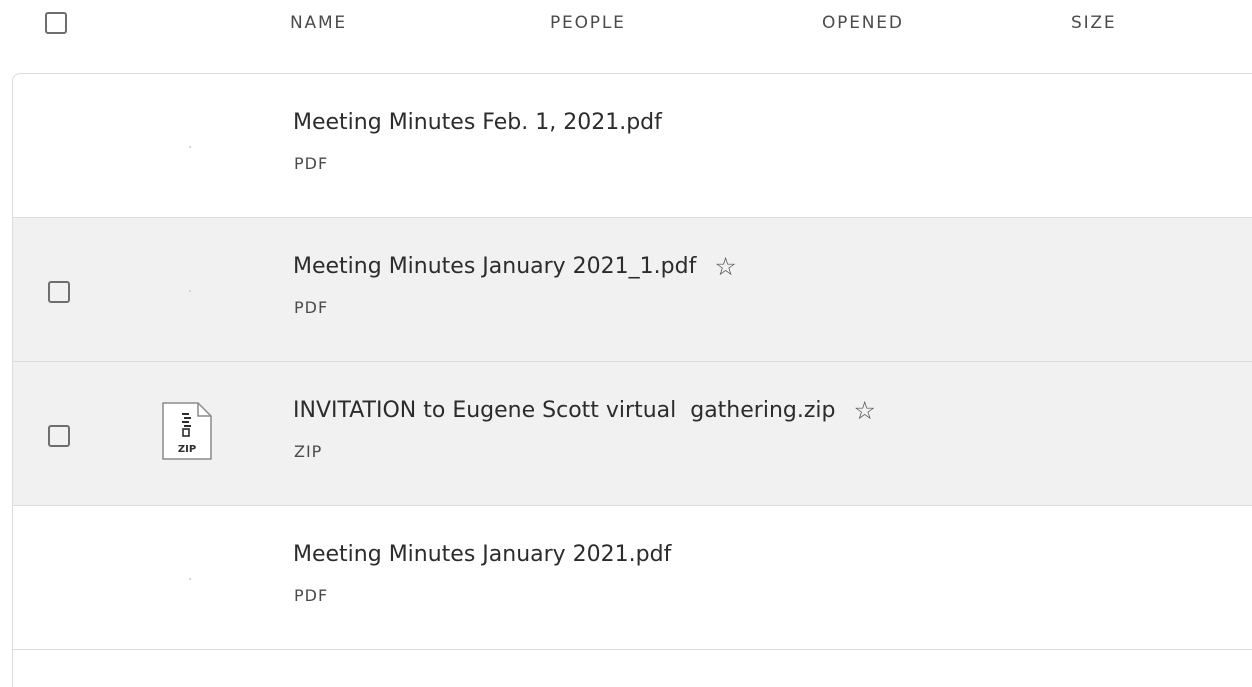 The width and height of the screenshot is (1252, 687). What do you see at coordinates (56, 23) in the screenshot?
I see `select-all-checkbox` at bounding box center [56, 23].